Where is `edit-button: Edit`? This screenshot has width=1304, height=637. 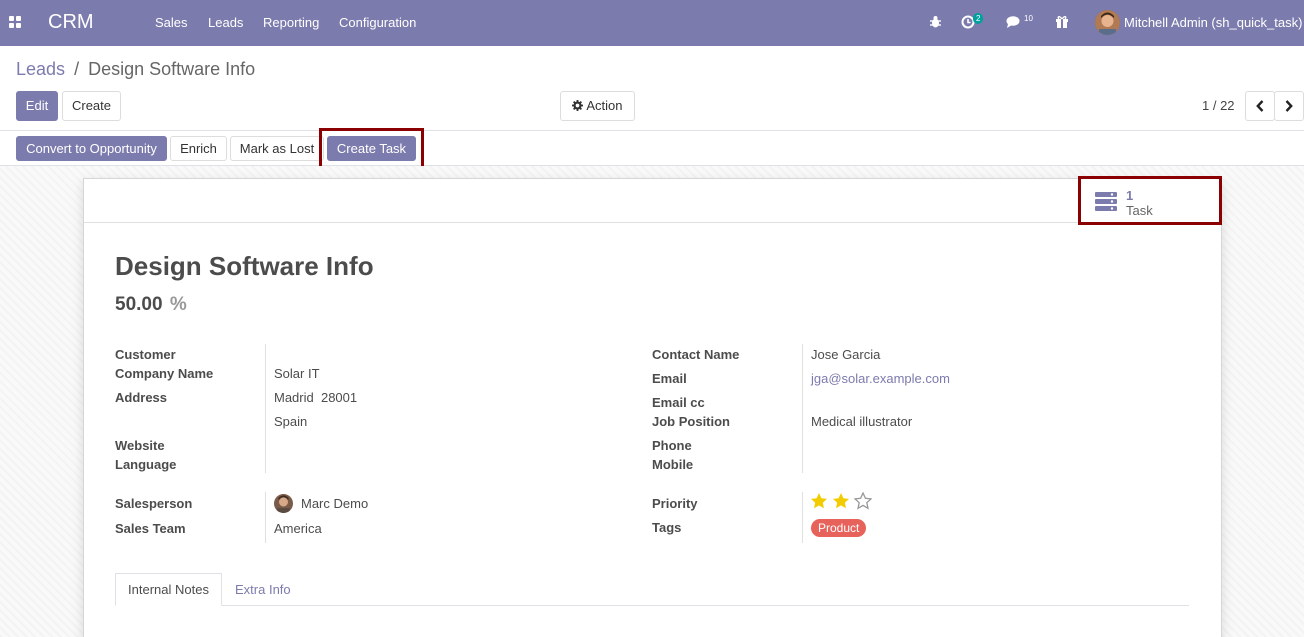
edit-button: Edit is located at coordinates (37, 106).